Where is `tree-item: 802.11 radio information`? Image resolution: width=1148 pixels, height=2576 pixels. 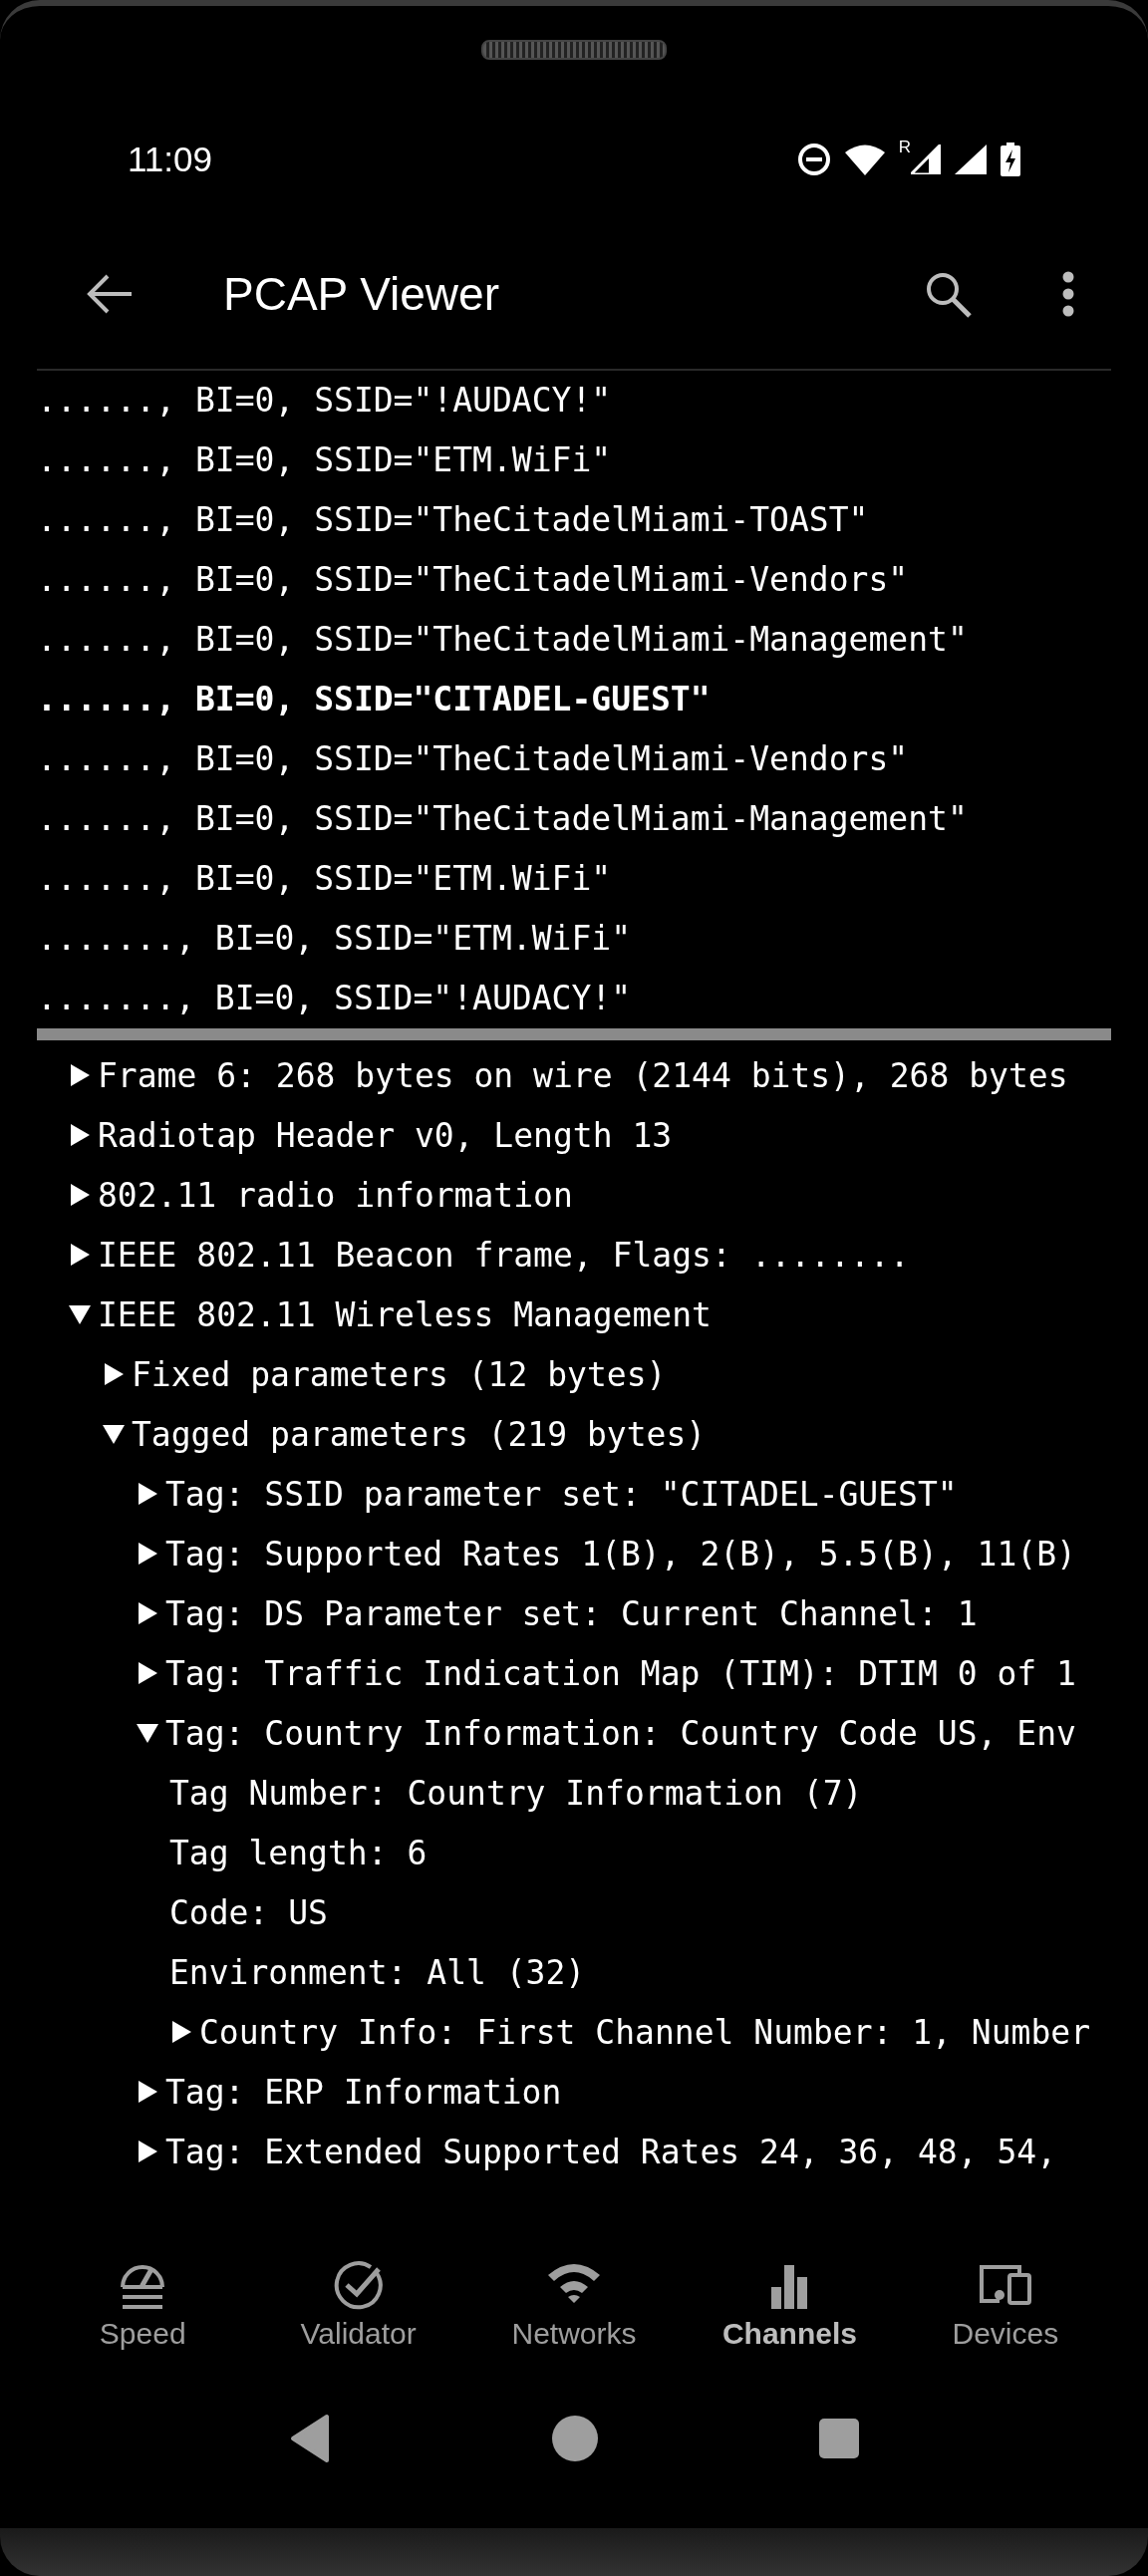
tree-item: 802.11 radio information is located at coordinates (335, 1195).